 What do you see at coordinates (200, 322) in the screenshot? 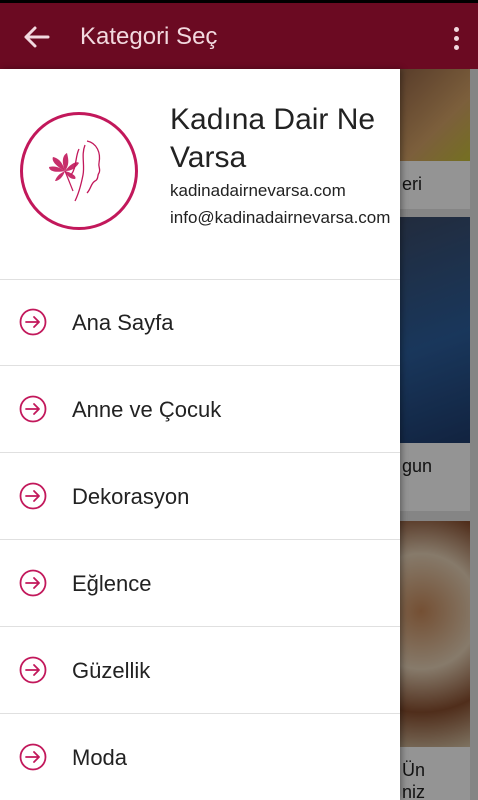
I see `menu-item-ana-sayfa: Ana Sayfa` at bounding box center [200, 322].